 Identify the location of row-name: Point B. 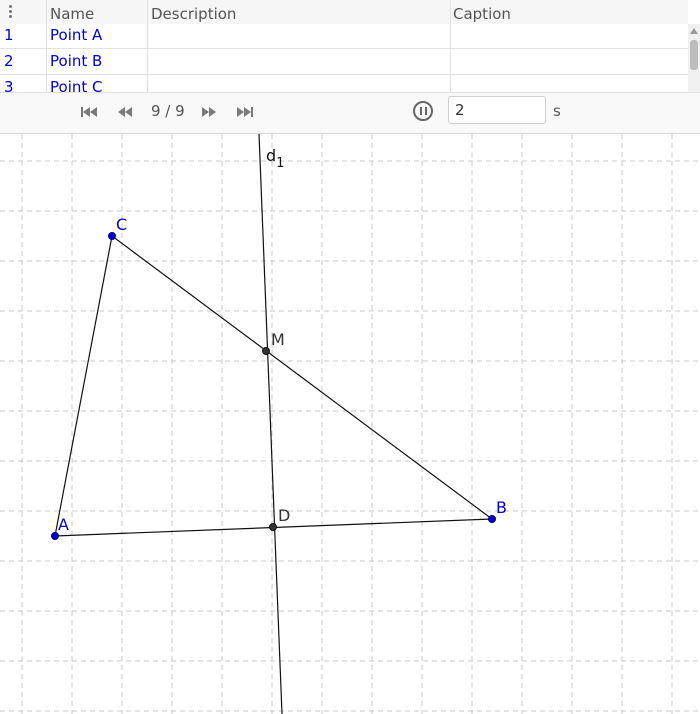
(76, 61).